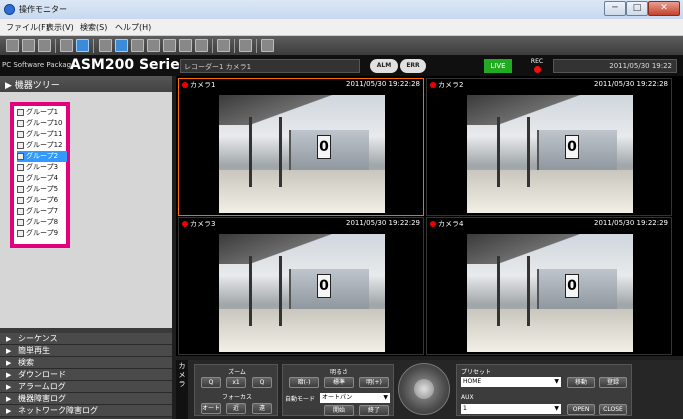  Describe the element at coordinates (169, 45) in the screenshot. I see `split-10-icon` at that location.